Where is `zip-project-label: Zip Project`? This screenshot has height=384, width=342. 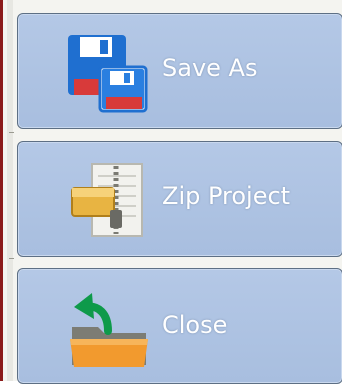
zip-project-label: Zip Project is located at coordinates (226, 196).